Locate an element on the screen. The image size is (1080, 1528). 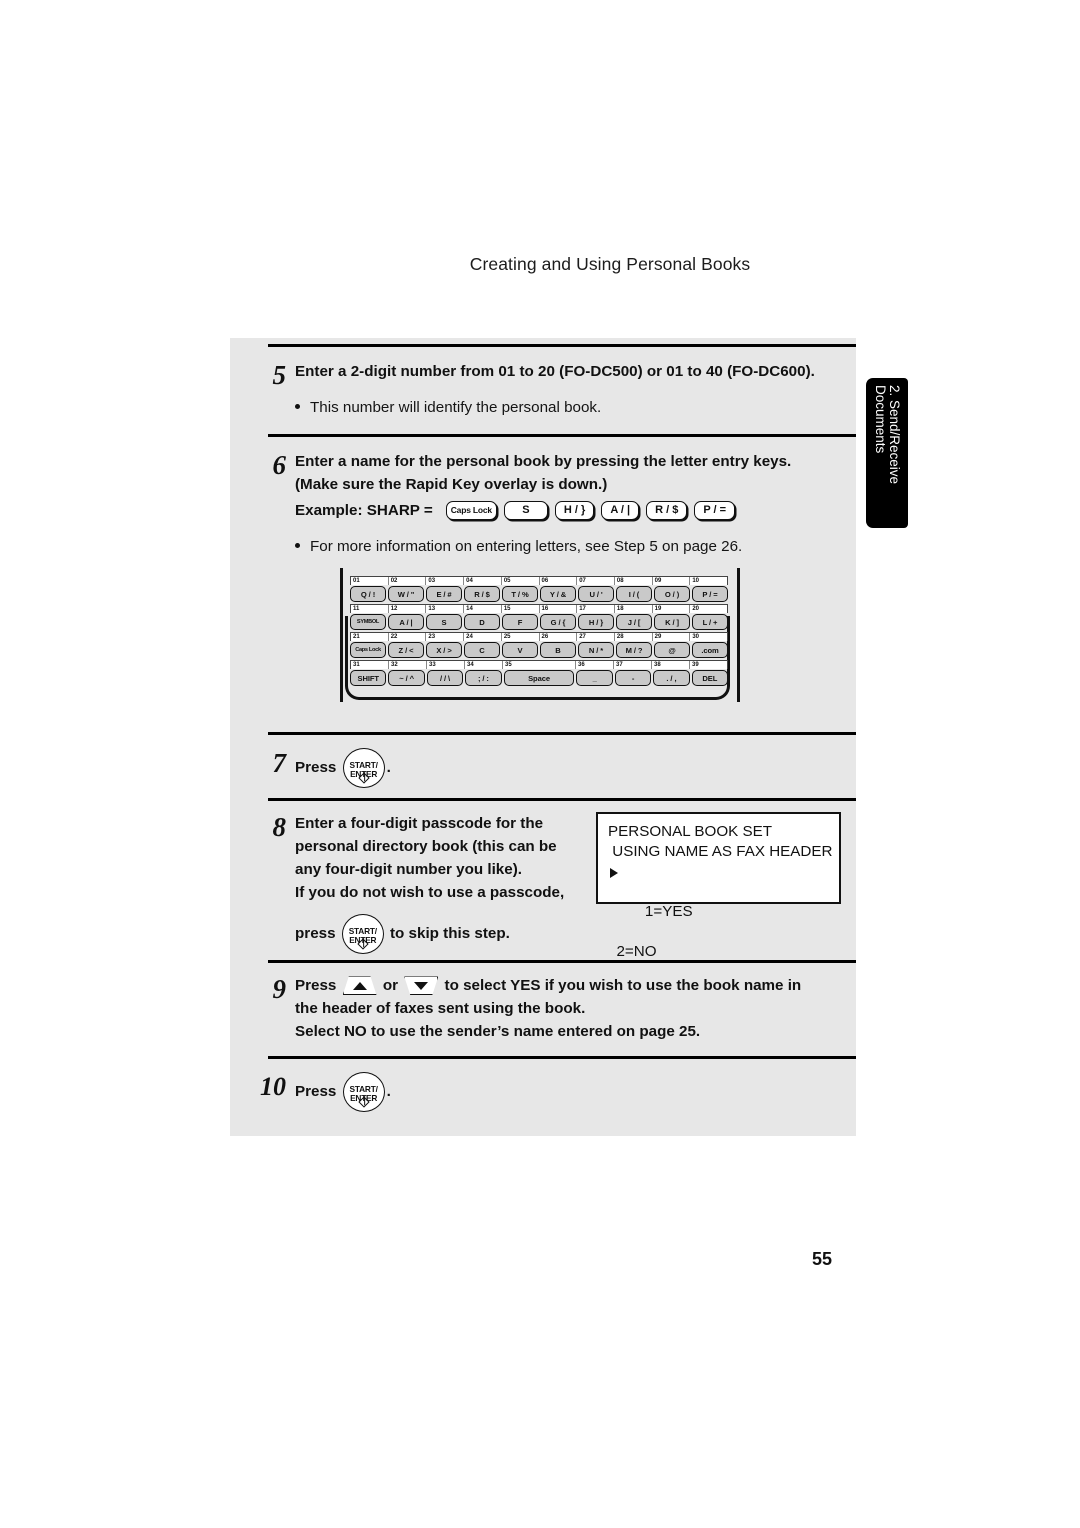
overlay-key: _ is located at coordinates (594, 678).